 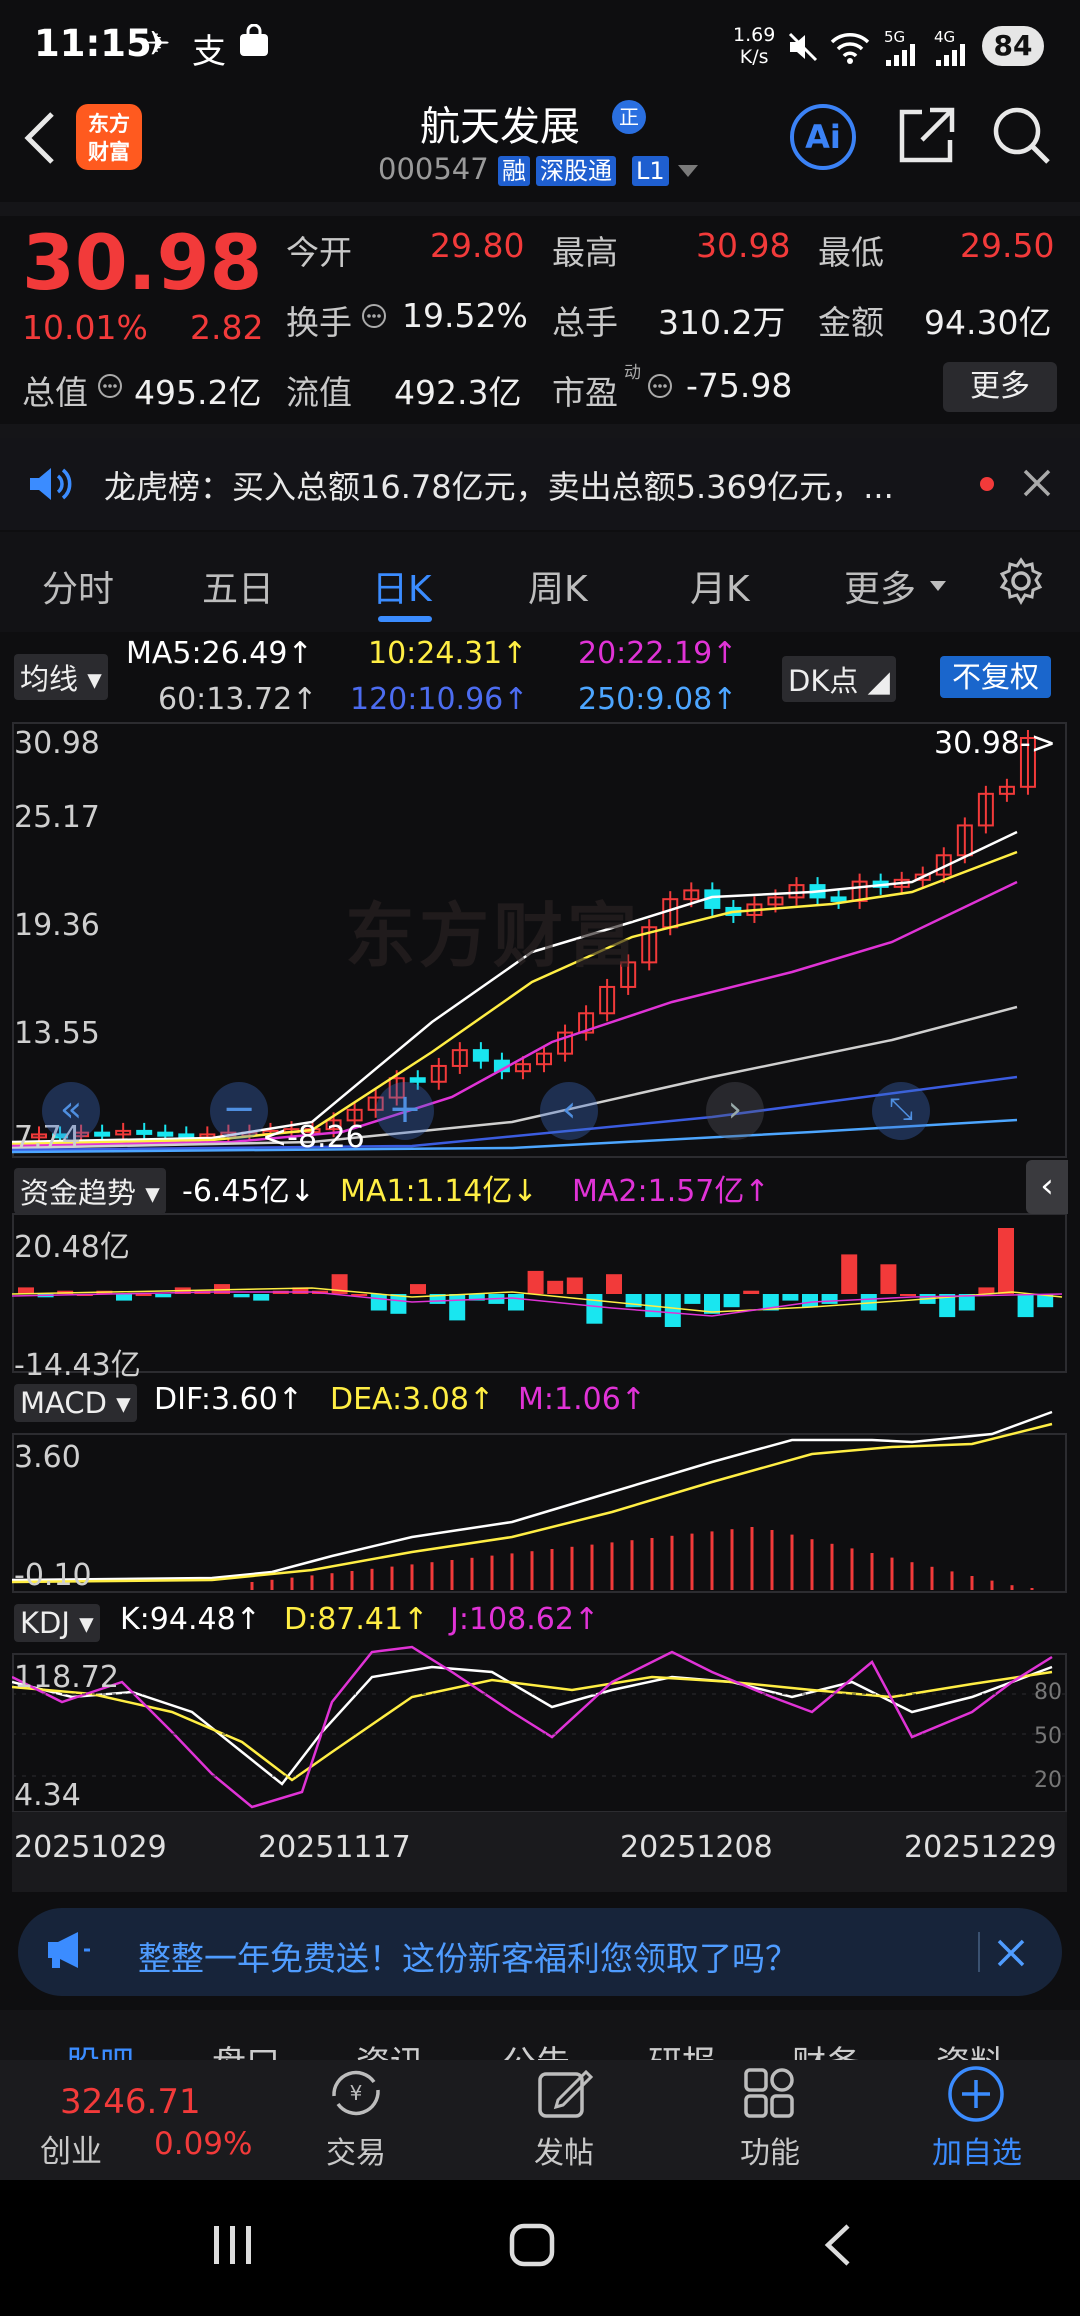 What do you see at coordinates (770, 2150) in the screenshot?
I see `function-label: 功能` at bounding box center [770, 2150].